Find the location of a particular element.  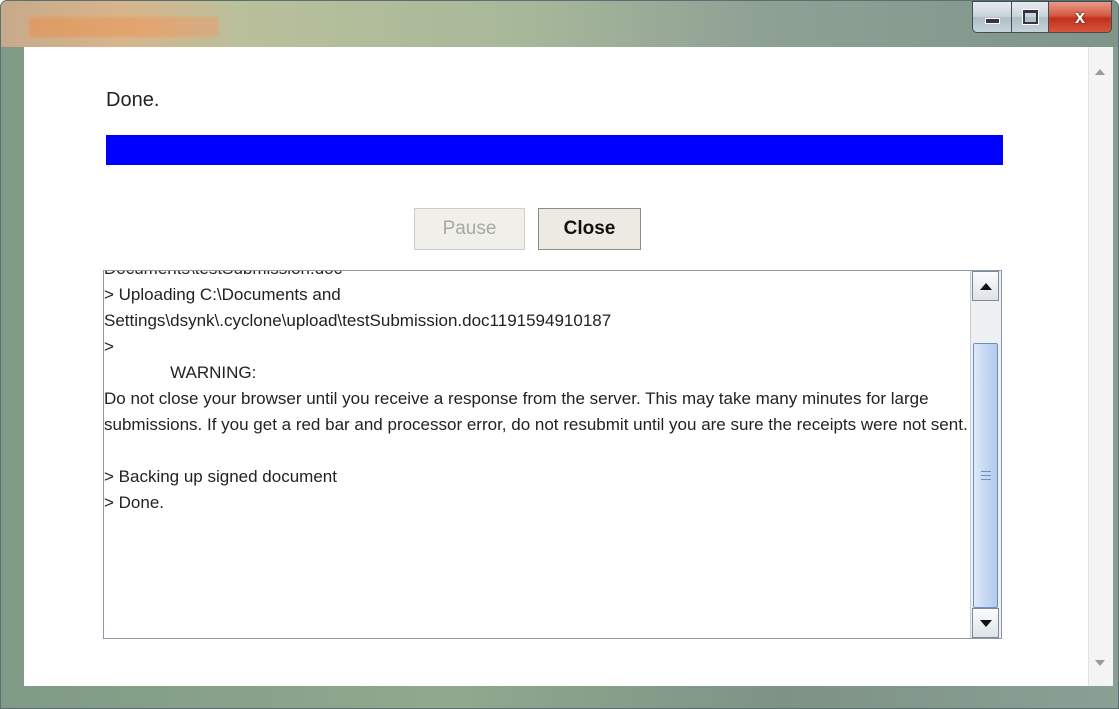

window-title-blurred is located at coordinates (124, 27).